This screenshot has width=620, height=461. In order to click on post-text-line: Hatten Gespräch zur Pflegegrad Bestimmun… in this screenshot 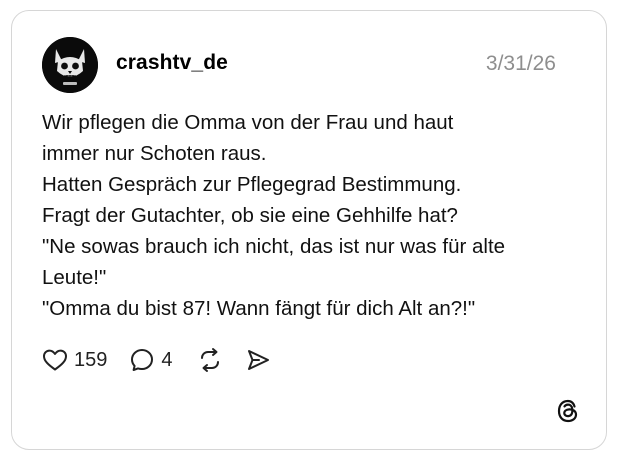, I will do `click(252, 184)`.